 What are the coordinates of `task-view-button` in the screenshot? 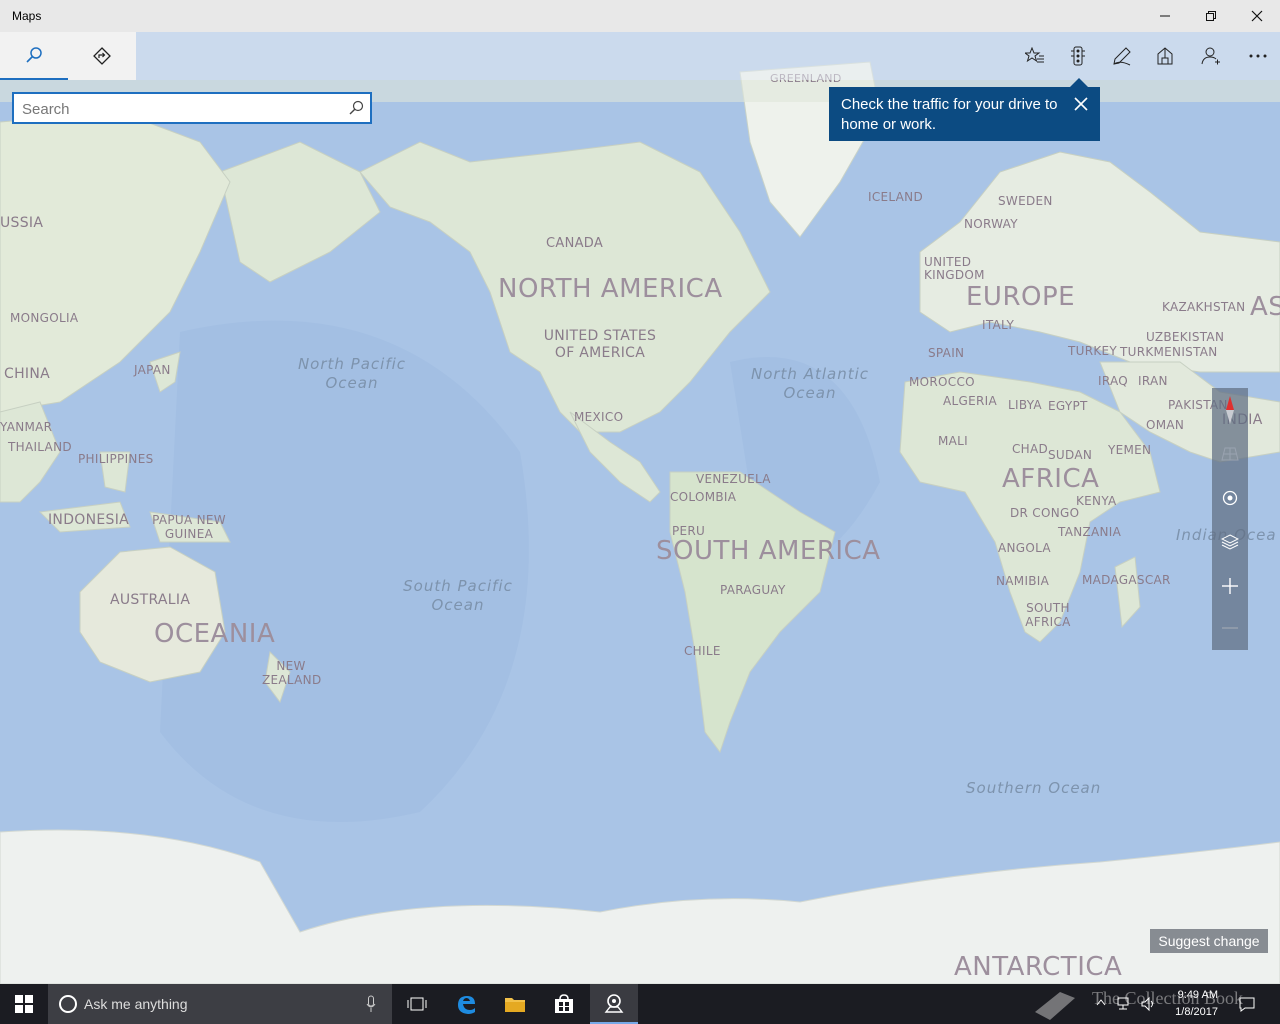 It's located at (417, 1004).